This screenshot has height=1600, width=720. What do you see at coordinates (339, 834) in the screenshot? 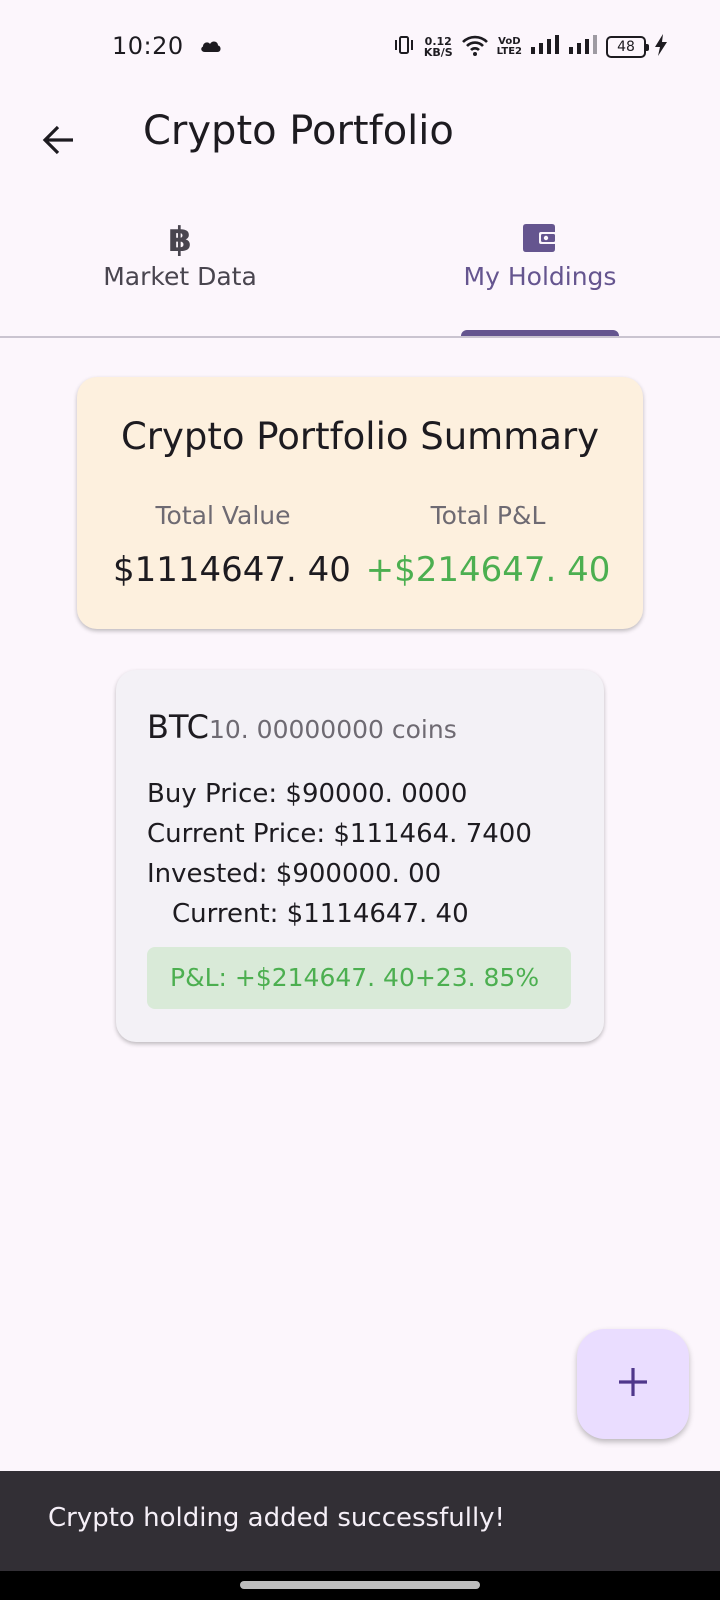
I see `current-price: Current Price: $111464. 7400` at bounding box center [339, 834].